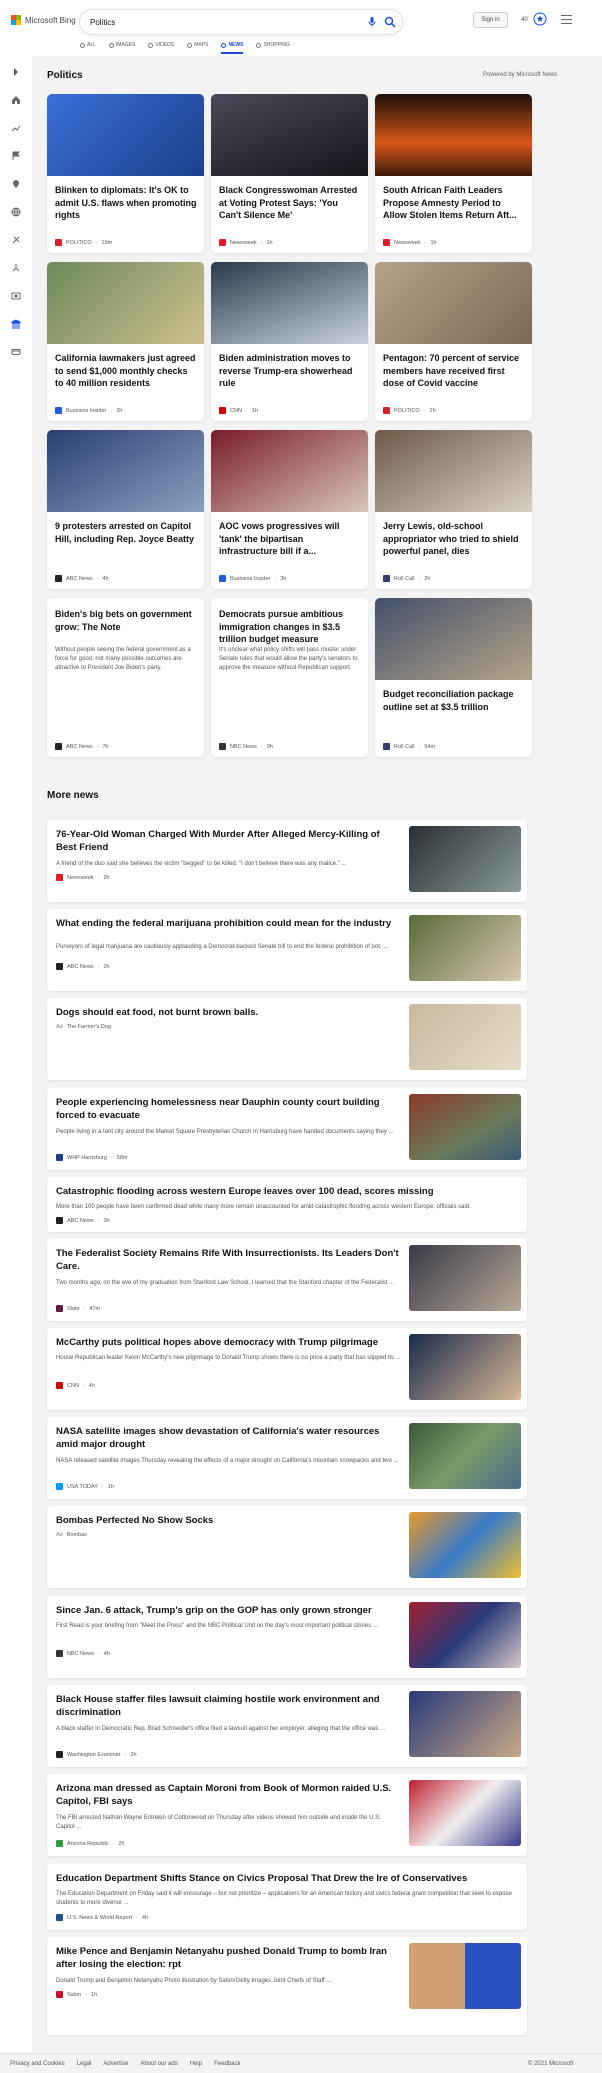 Image resolution: width=602 pixels, height=2073 pixels. I want to click on microphone-icon, so click(372, 22).